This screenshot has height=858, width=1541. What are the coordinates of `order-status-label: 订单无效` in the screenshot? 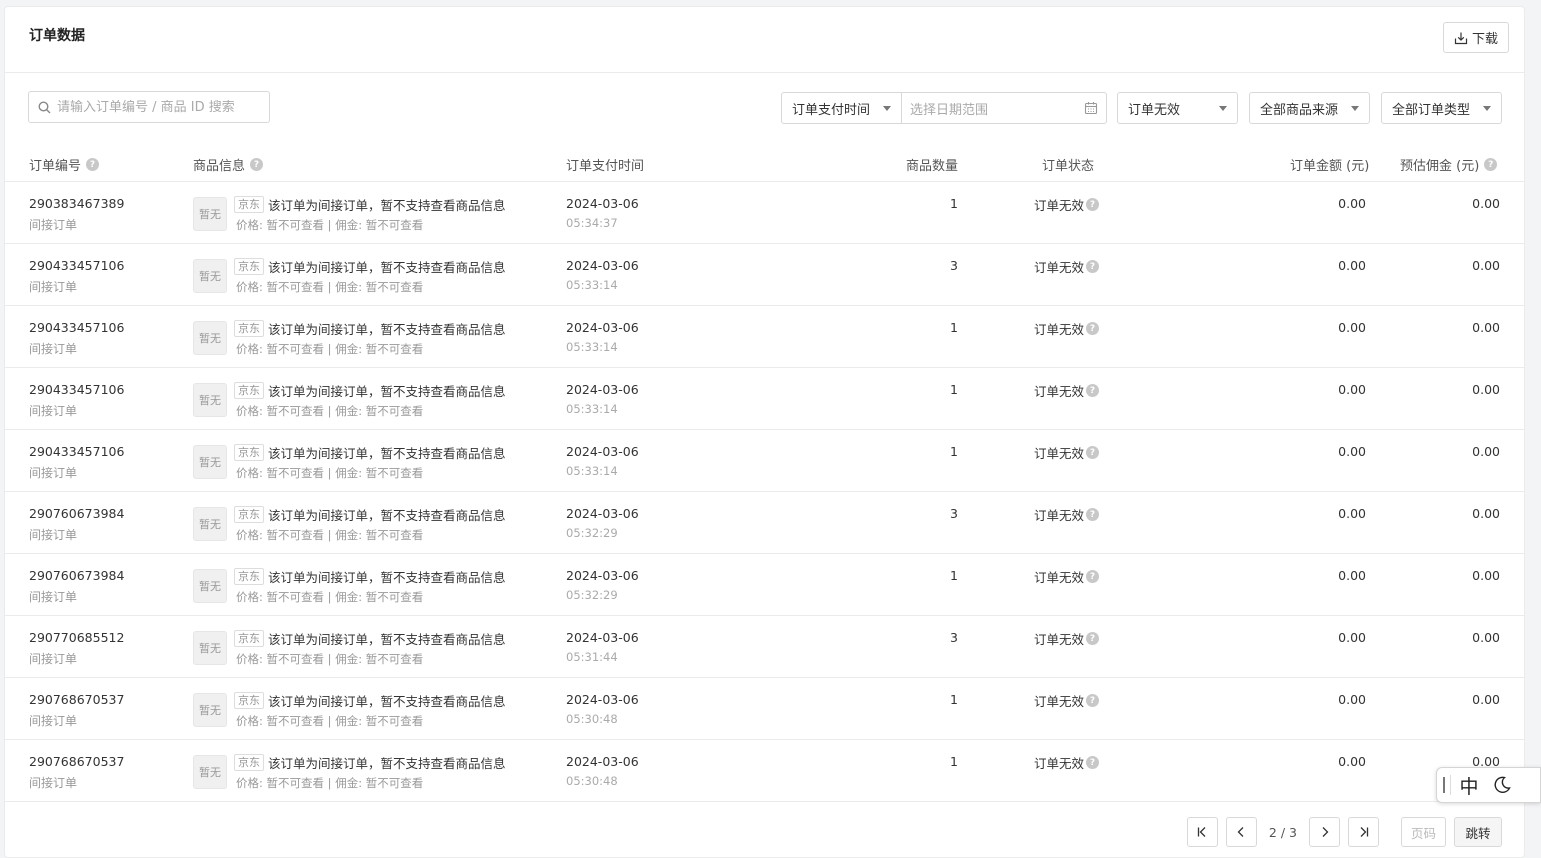 It's located at (1059, 205).